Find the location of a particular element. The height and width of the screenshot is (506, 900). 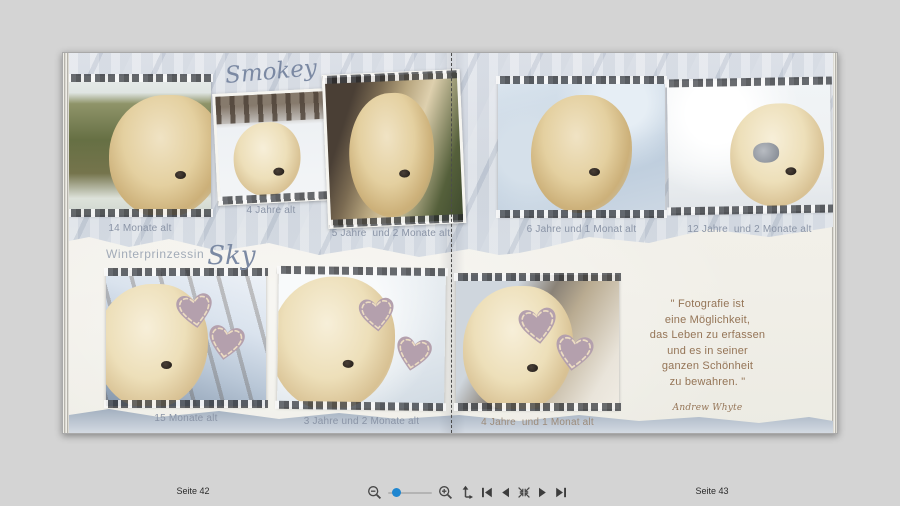

previous-page-icon is located at coordinates (505, 492).